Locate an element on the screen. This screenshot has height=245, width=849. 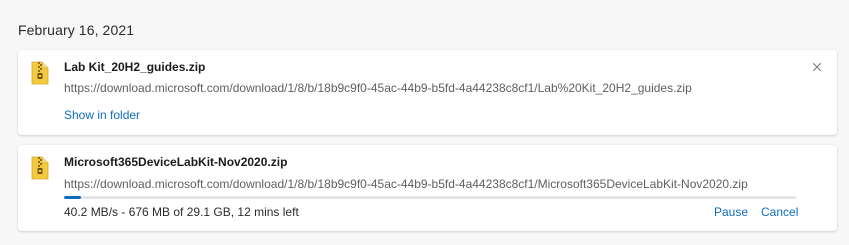
download-progress-fill is located at coordinates (72, 197).